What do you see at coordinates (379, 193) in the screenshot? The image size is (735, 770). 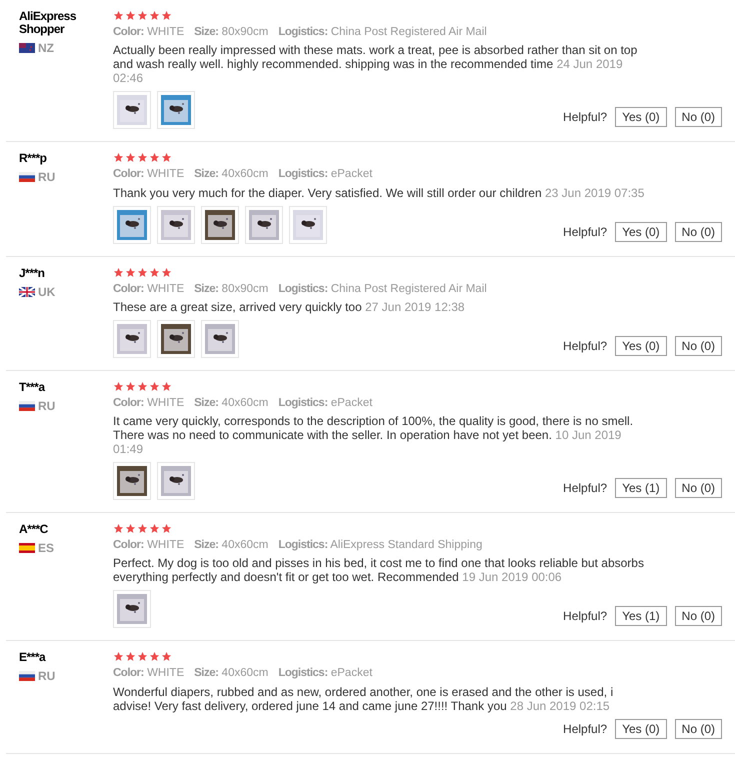 I see `review-text: Thank you very much for the diaper. Very satisfied. We will still order our children 23 Jun 2019 07:35` at bounding box center [379, 193].